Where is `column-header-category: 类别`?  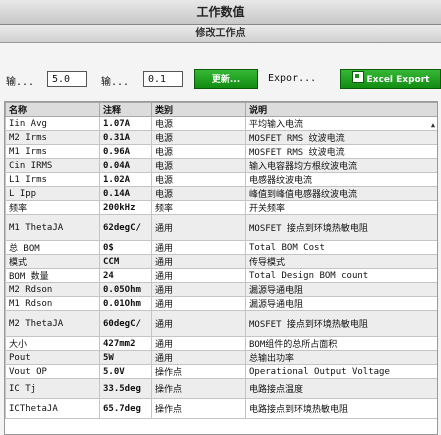
column-header-category: 类别 is located at coordinates (198, 109).